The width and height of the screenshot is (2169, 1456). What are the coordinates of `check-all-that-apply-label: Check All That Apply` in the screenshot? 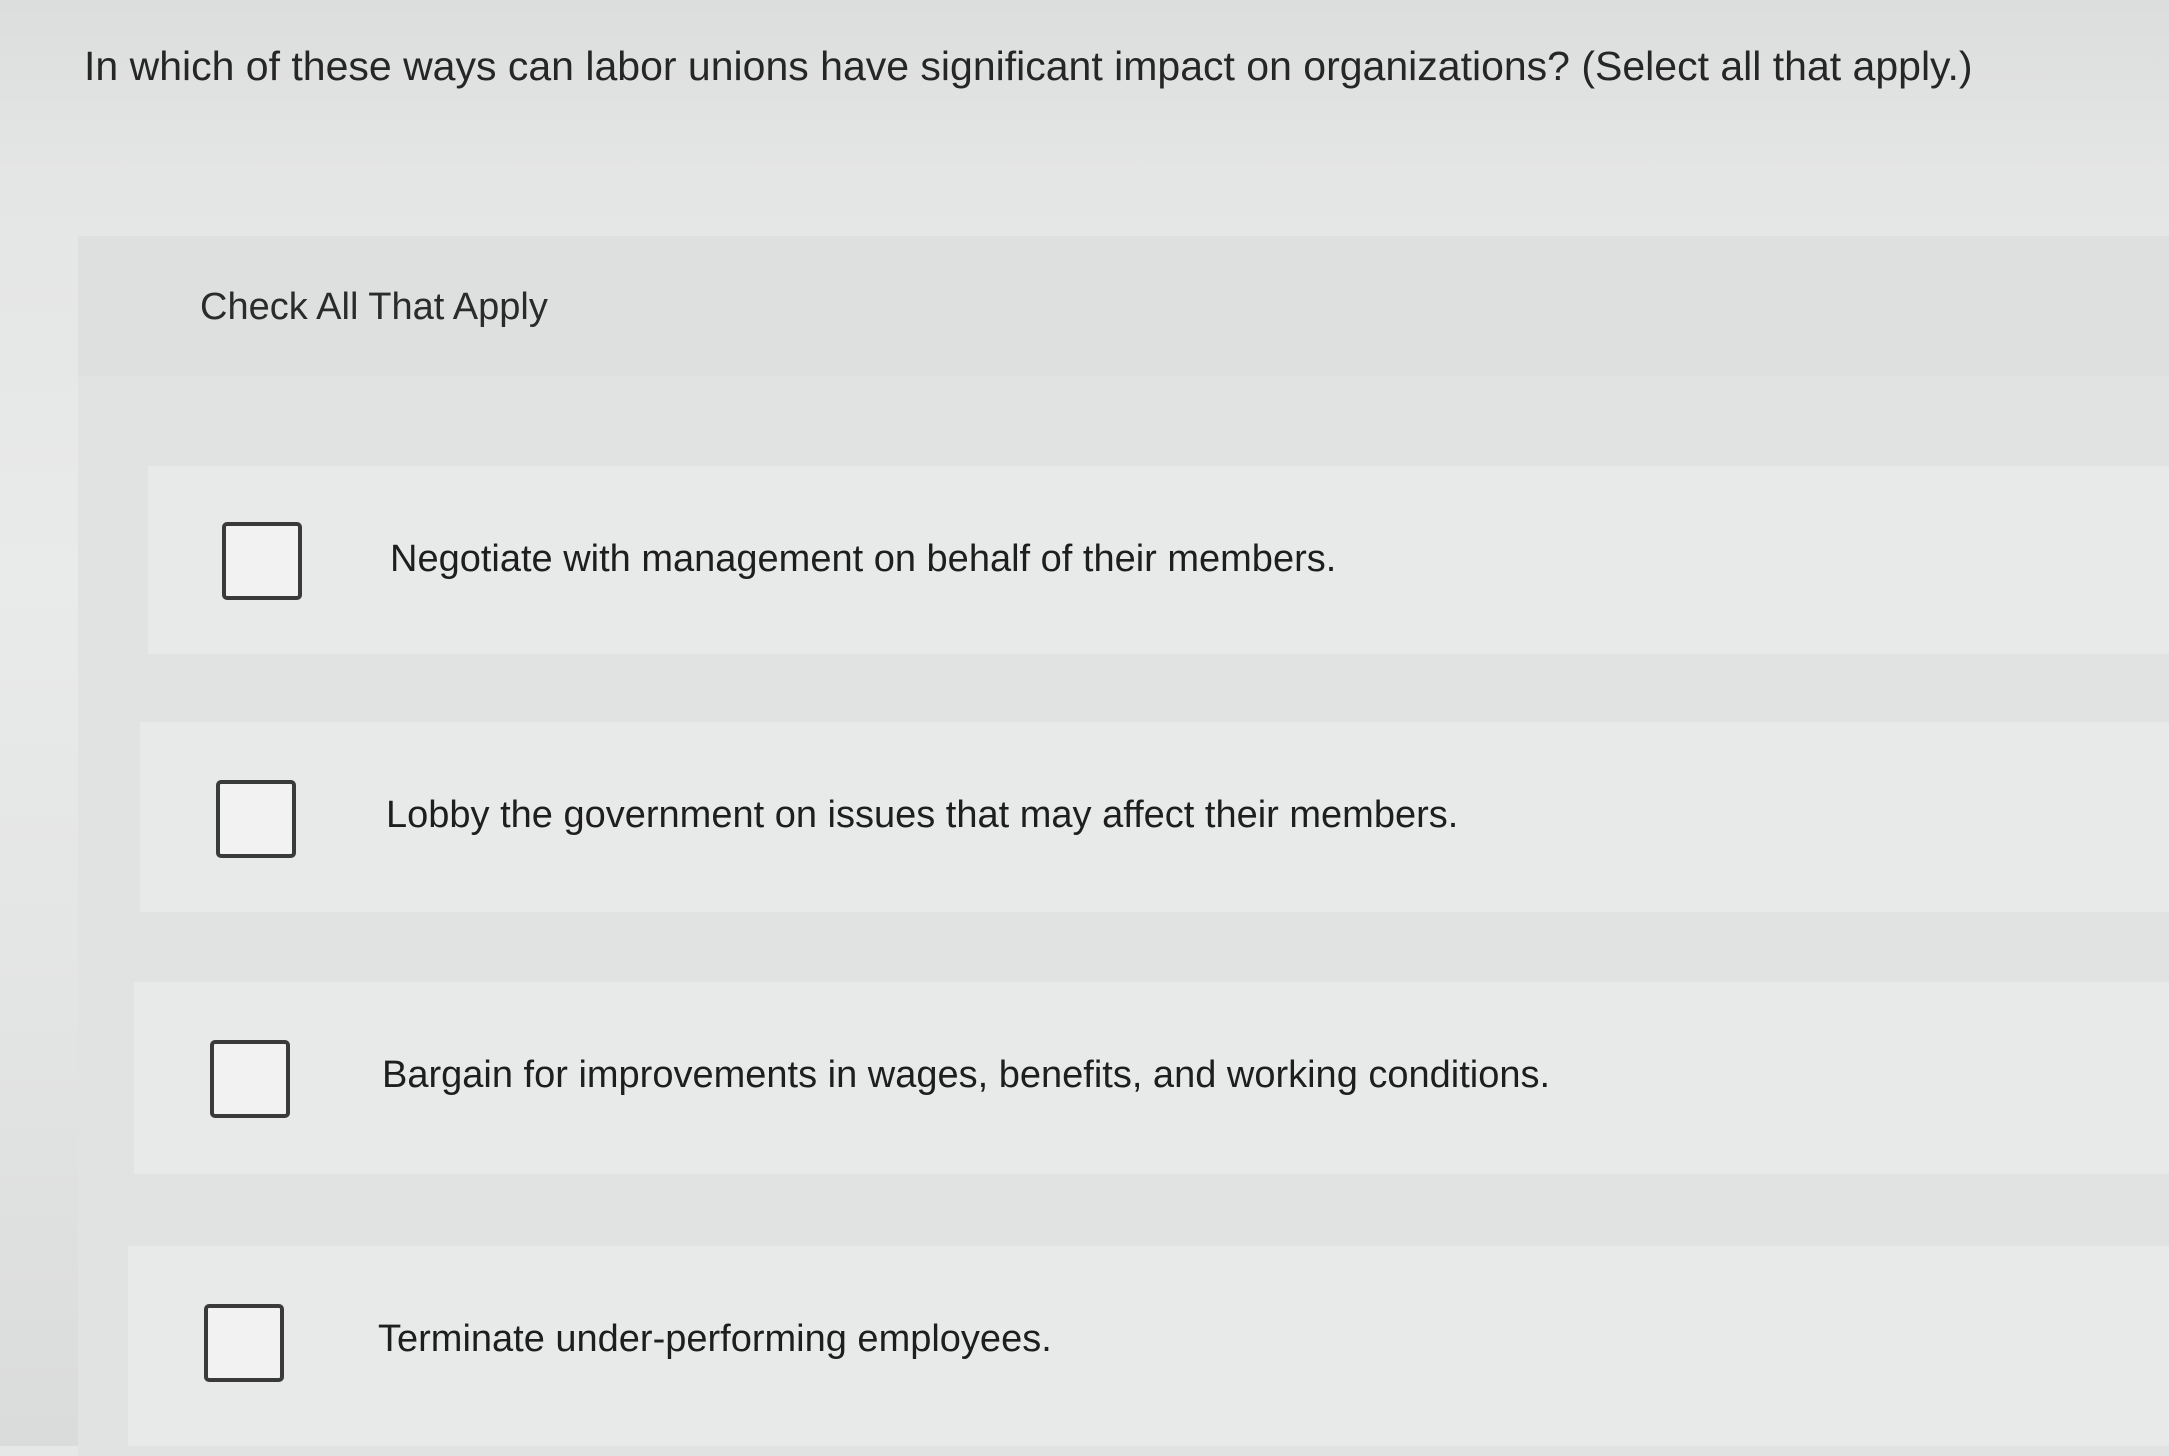 It's located at (374, 307).